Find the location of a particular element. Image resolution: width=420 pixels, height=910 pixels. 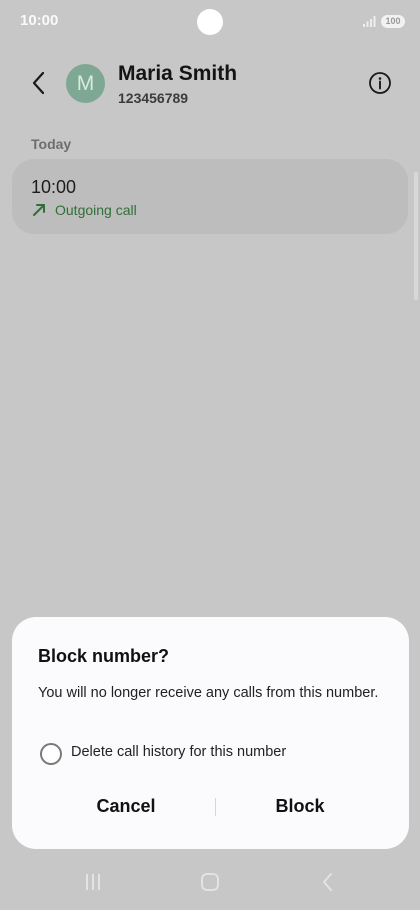

camera-cutout is located at coordinates (210, 22).